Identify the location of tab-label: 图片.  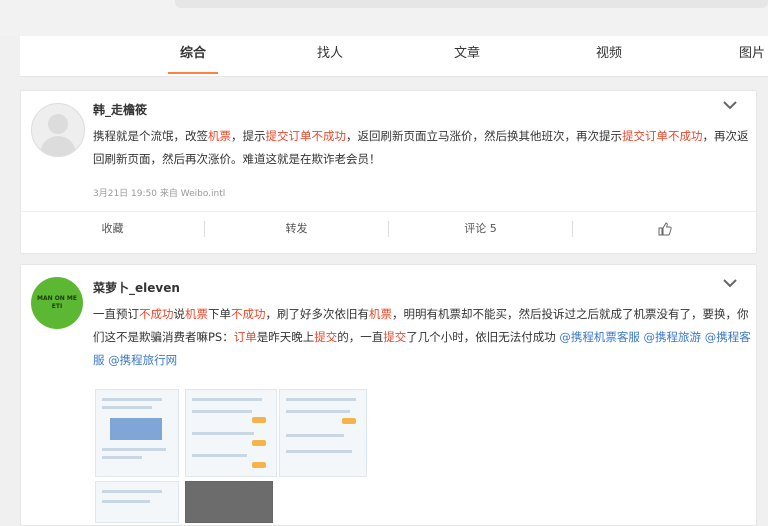
(751, 53).